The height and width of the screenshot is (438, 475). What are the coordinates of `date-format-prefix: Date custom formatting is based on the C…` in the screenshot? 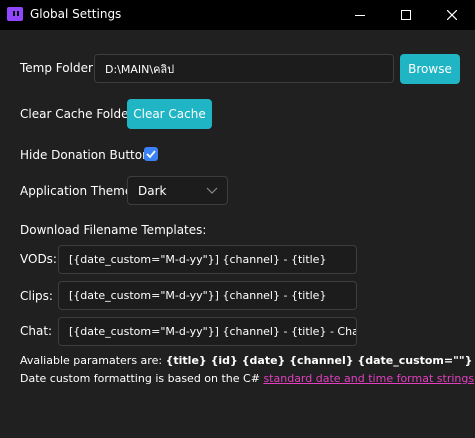 It's located at (142, 378).